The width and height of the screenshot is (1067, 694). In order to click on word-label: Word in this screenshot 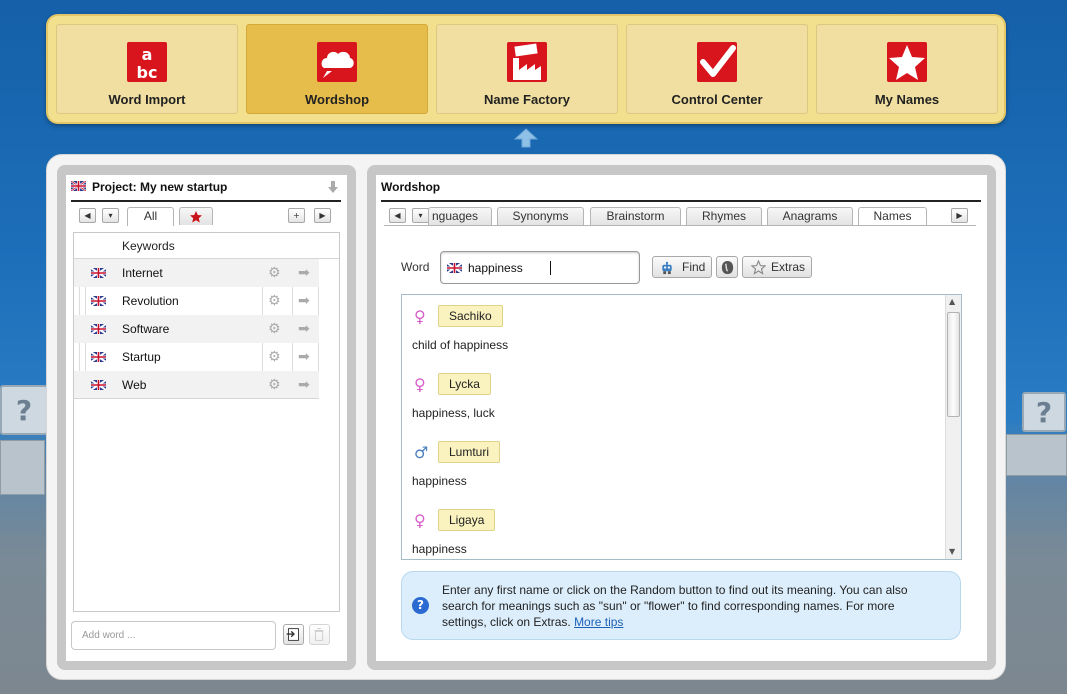, I will do `click(415, 267)`.